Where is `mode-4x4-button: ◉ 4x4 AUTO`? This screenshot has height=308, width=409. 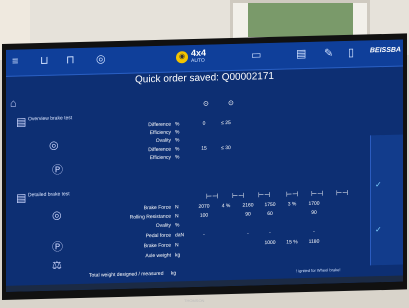 mode-4x4-button: ◉ 4x4 AUTO is located at coordinates (191, 56).